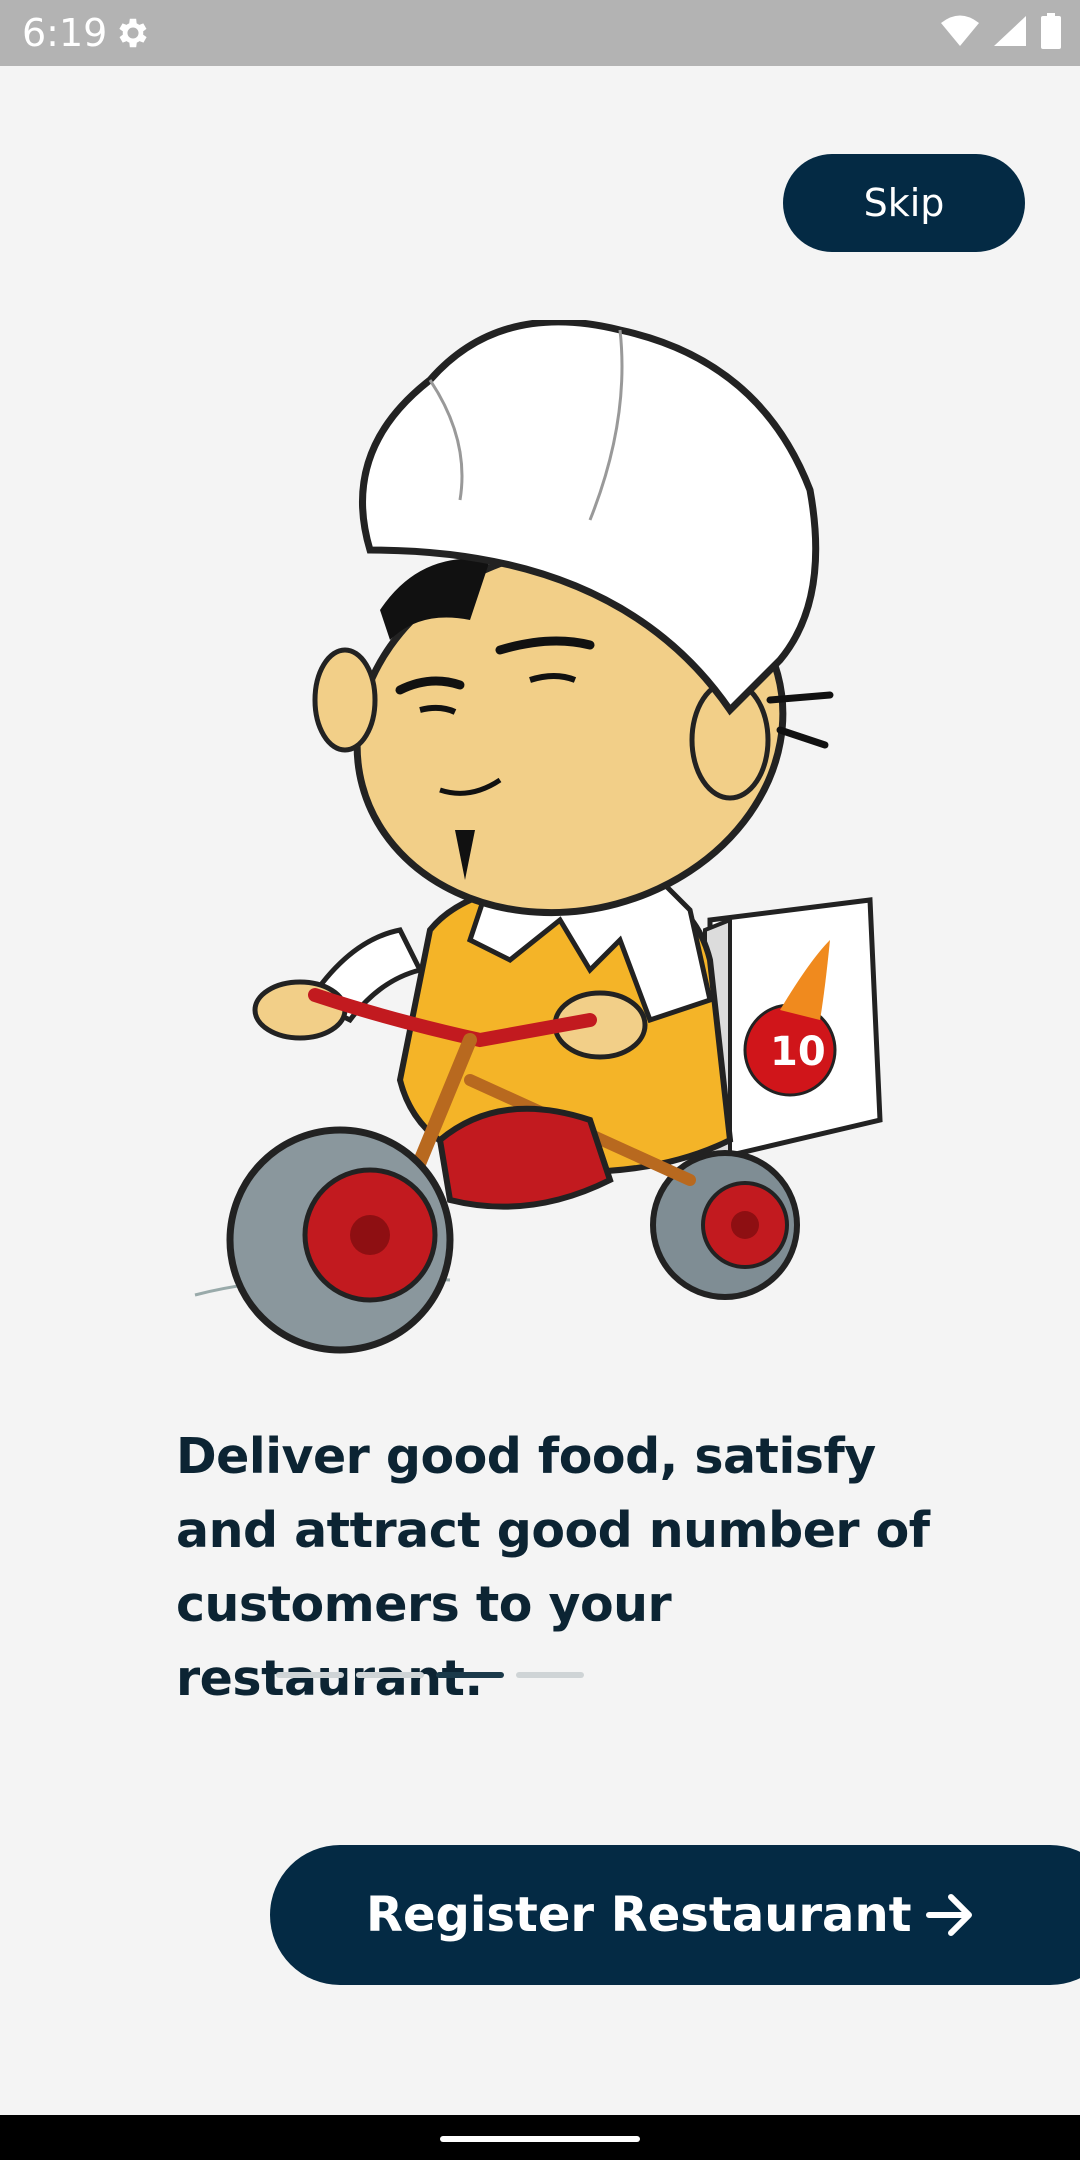  Describe the element at coordinates (950, 1915) in the screenshot. I see `arrow-right-icon` at that location.